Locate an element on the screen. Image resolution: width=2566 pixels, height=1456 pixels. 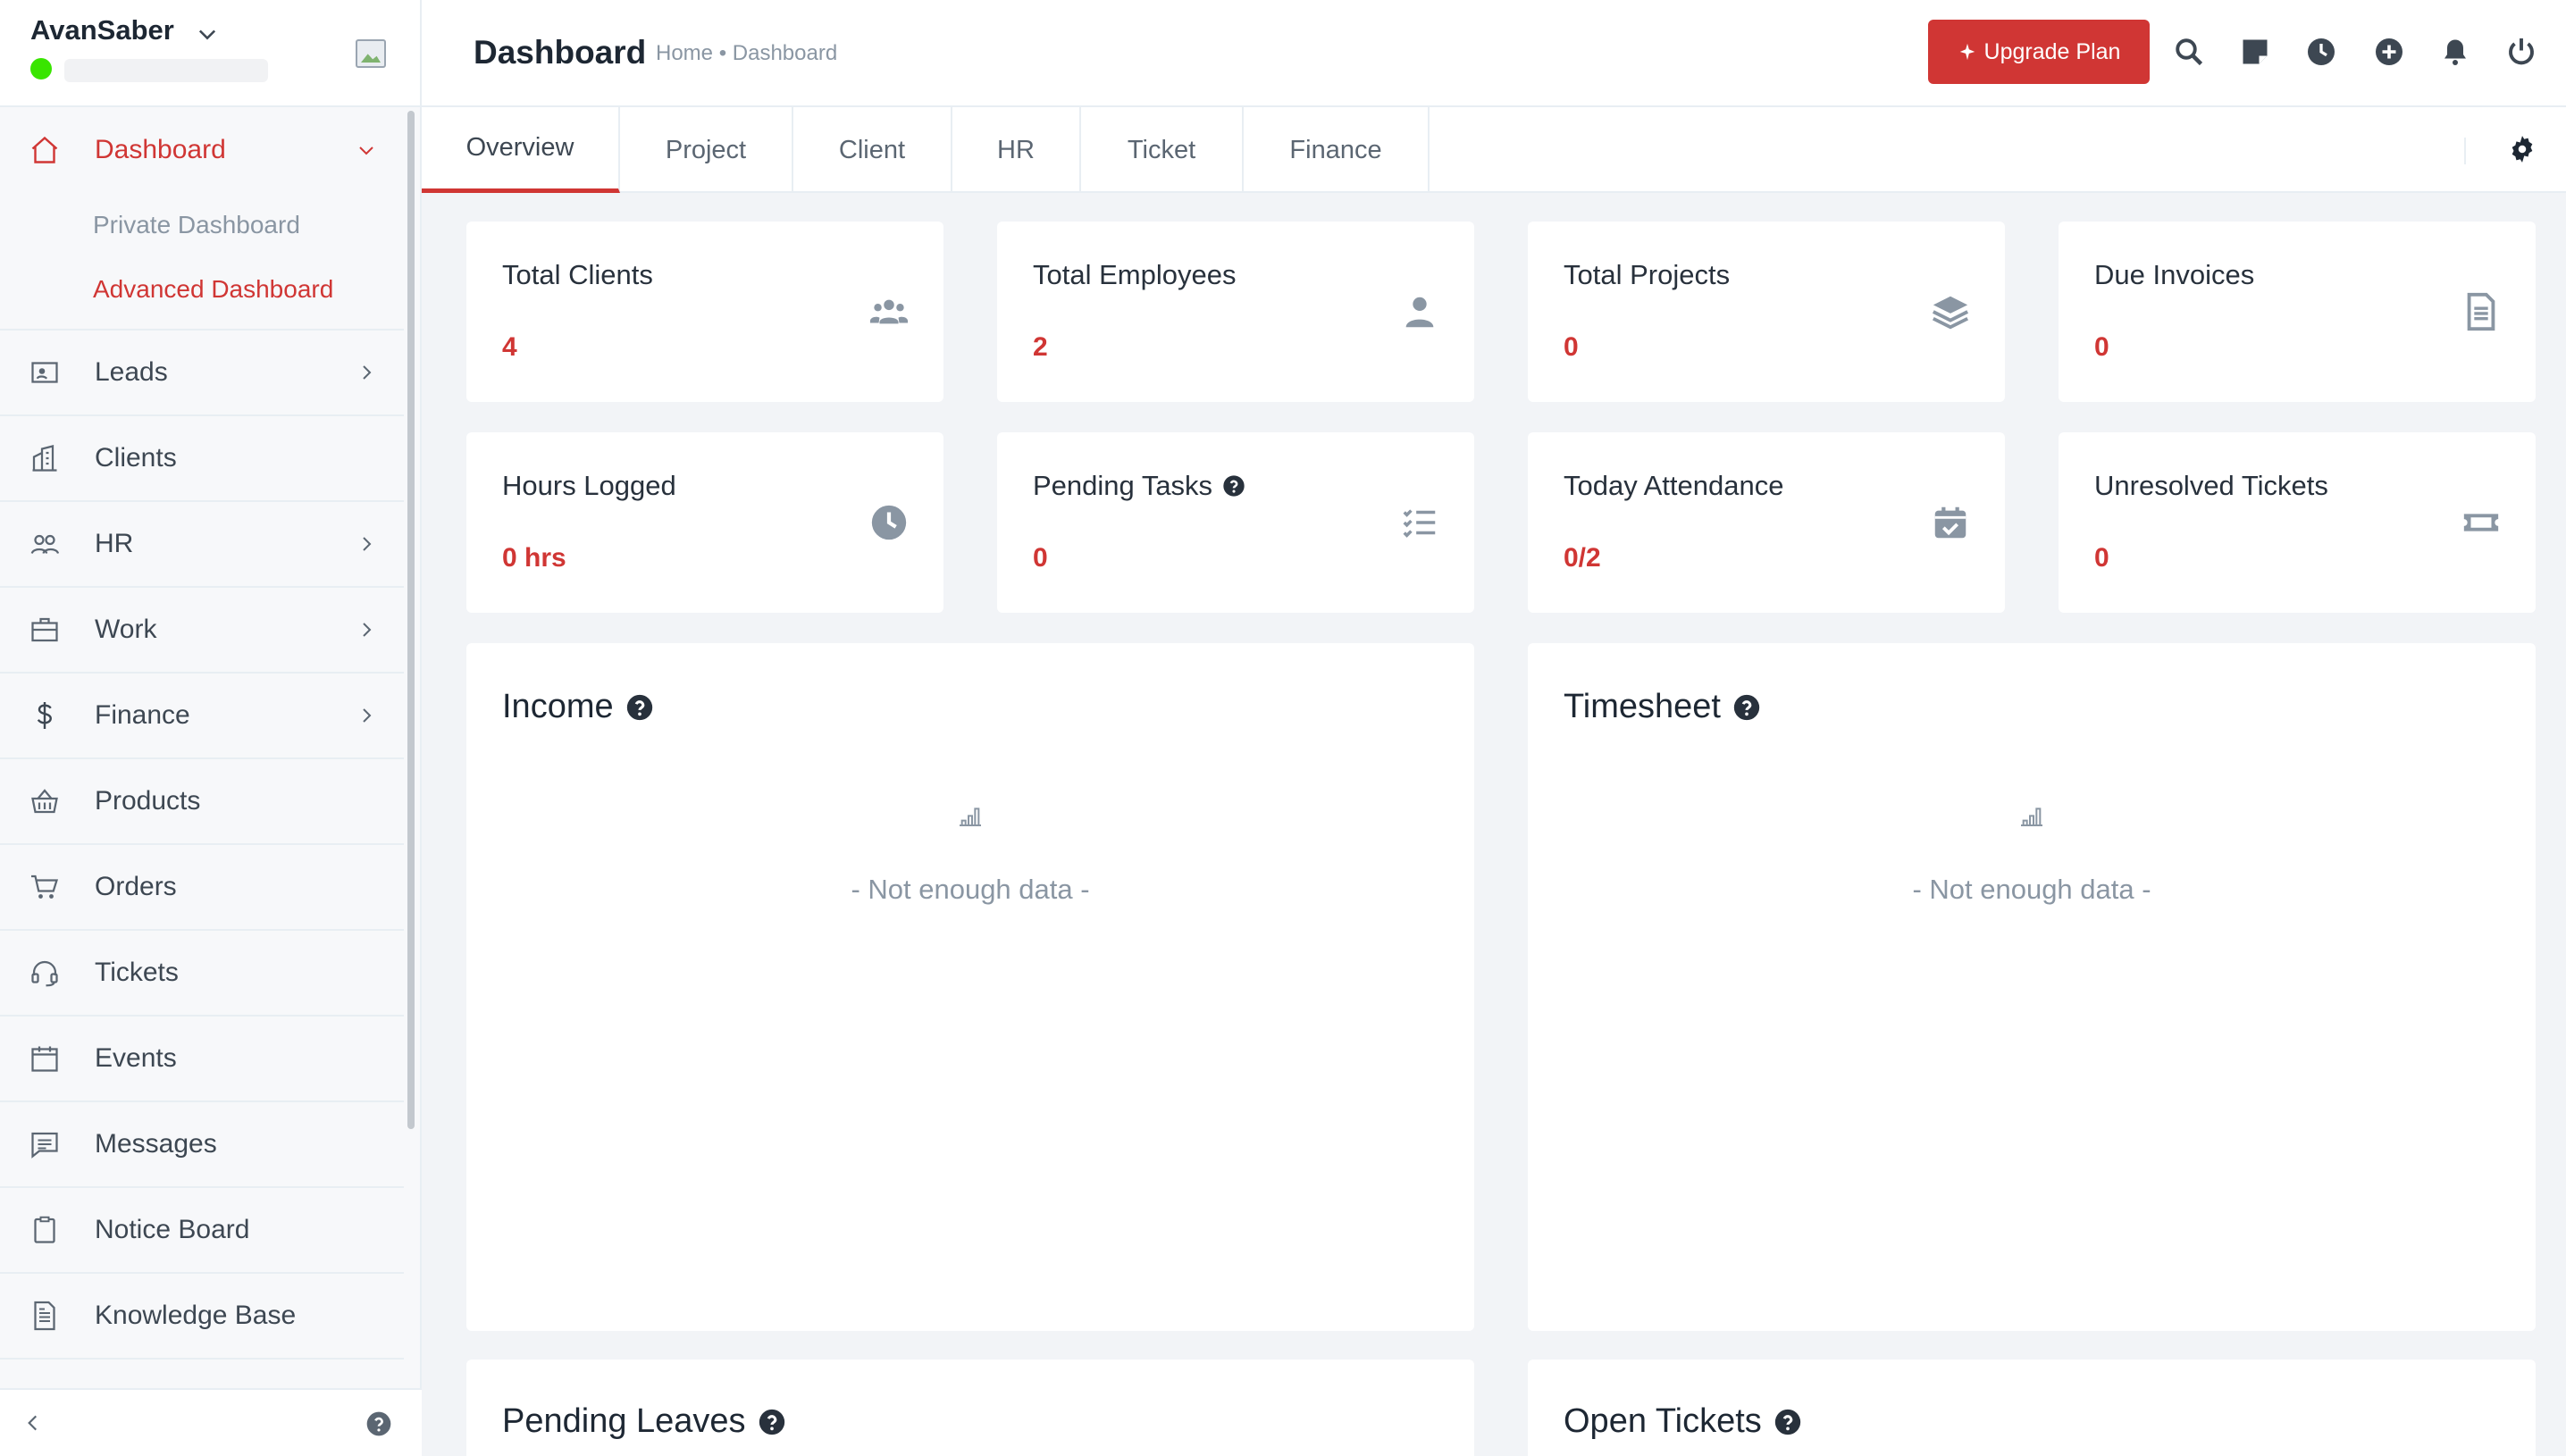
sidebar-item-leads: Leads is located at coordinates (202, 373).